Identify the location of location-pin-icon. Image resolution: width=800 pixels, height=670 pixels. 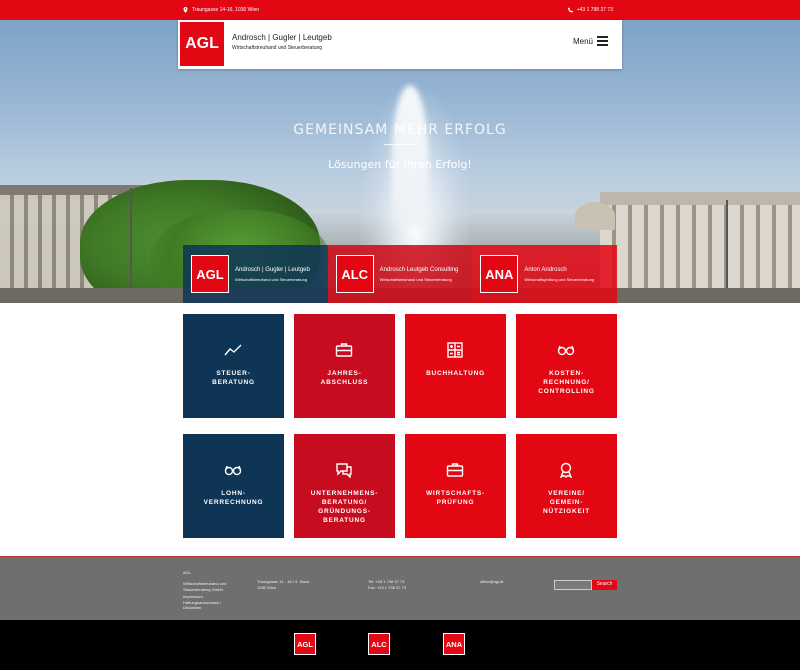
(185, 10).